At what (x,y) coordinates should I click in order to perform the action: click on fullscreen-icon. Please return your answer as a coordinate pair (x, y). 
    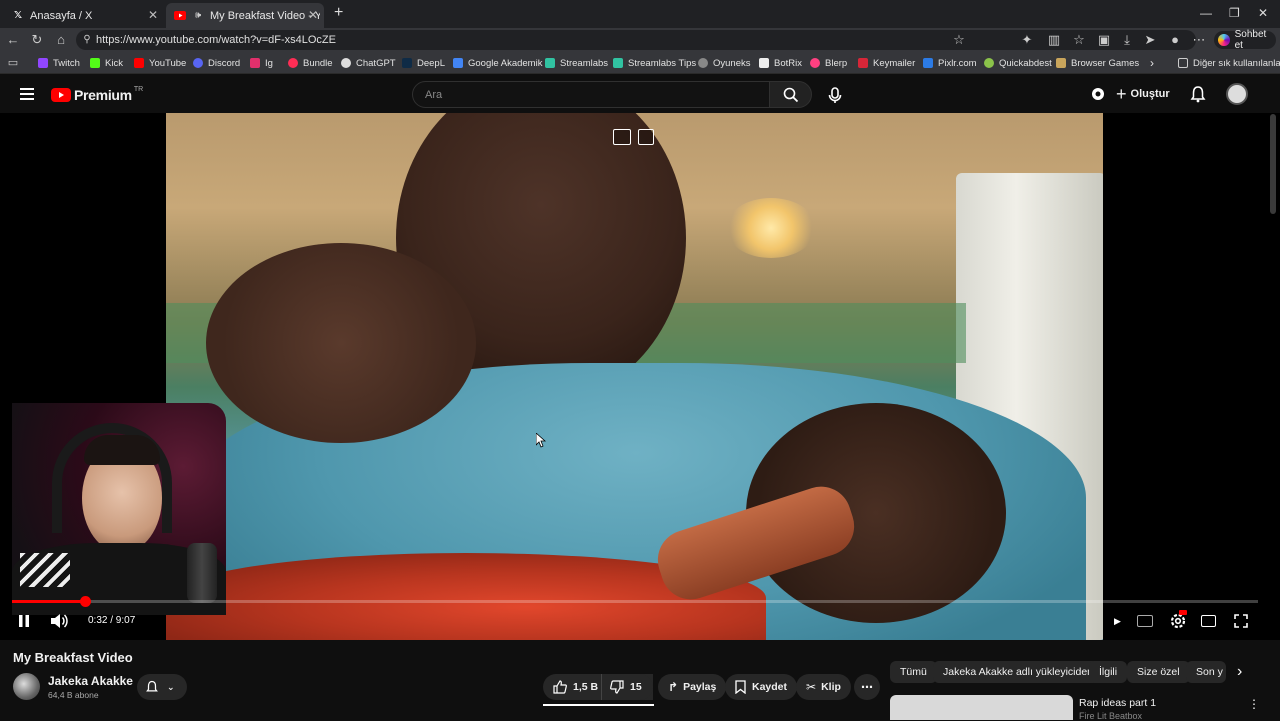
    Looking at the image, I should click on (1241, 621).